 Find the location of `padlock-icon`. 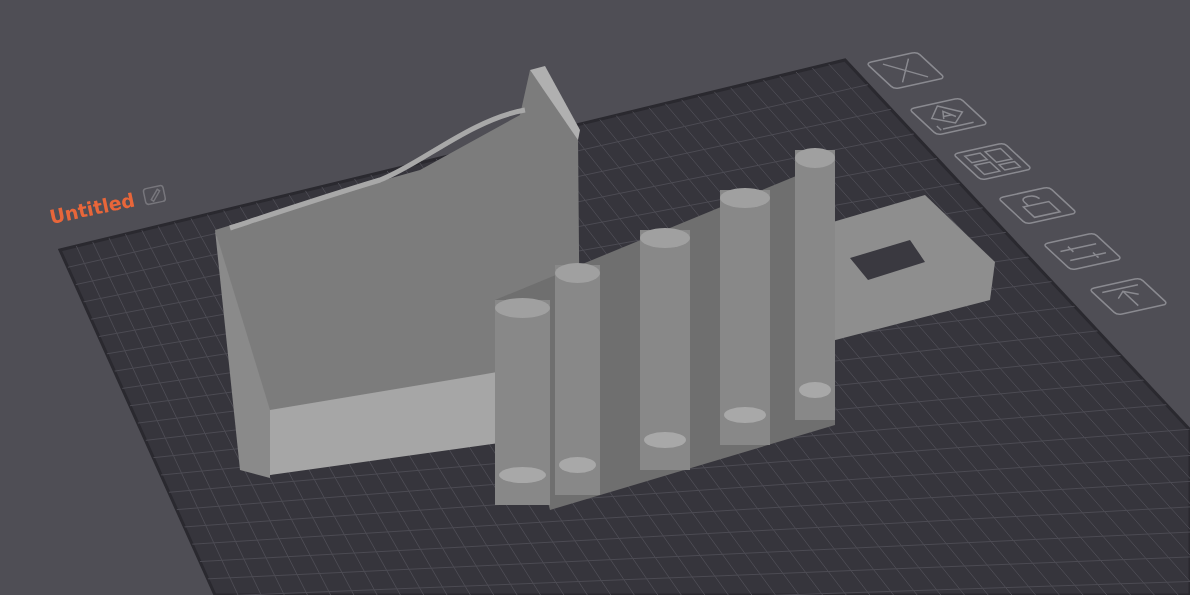

padlock-icon is located at coordinates (1041, 207).